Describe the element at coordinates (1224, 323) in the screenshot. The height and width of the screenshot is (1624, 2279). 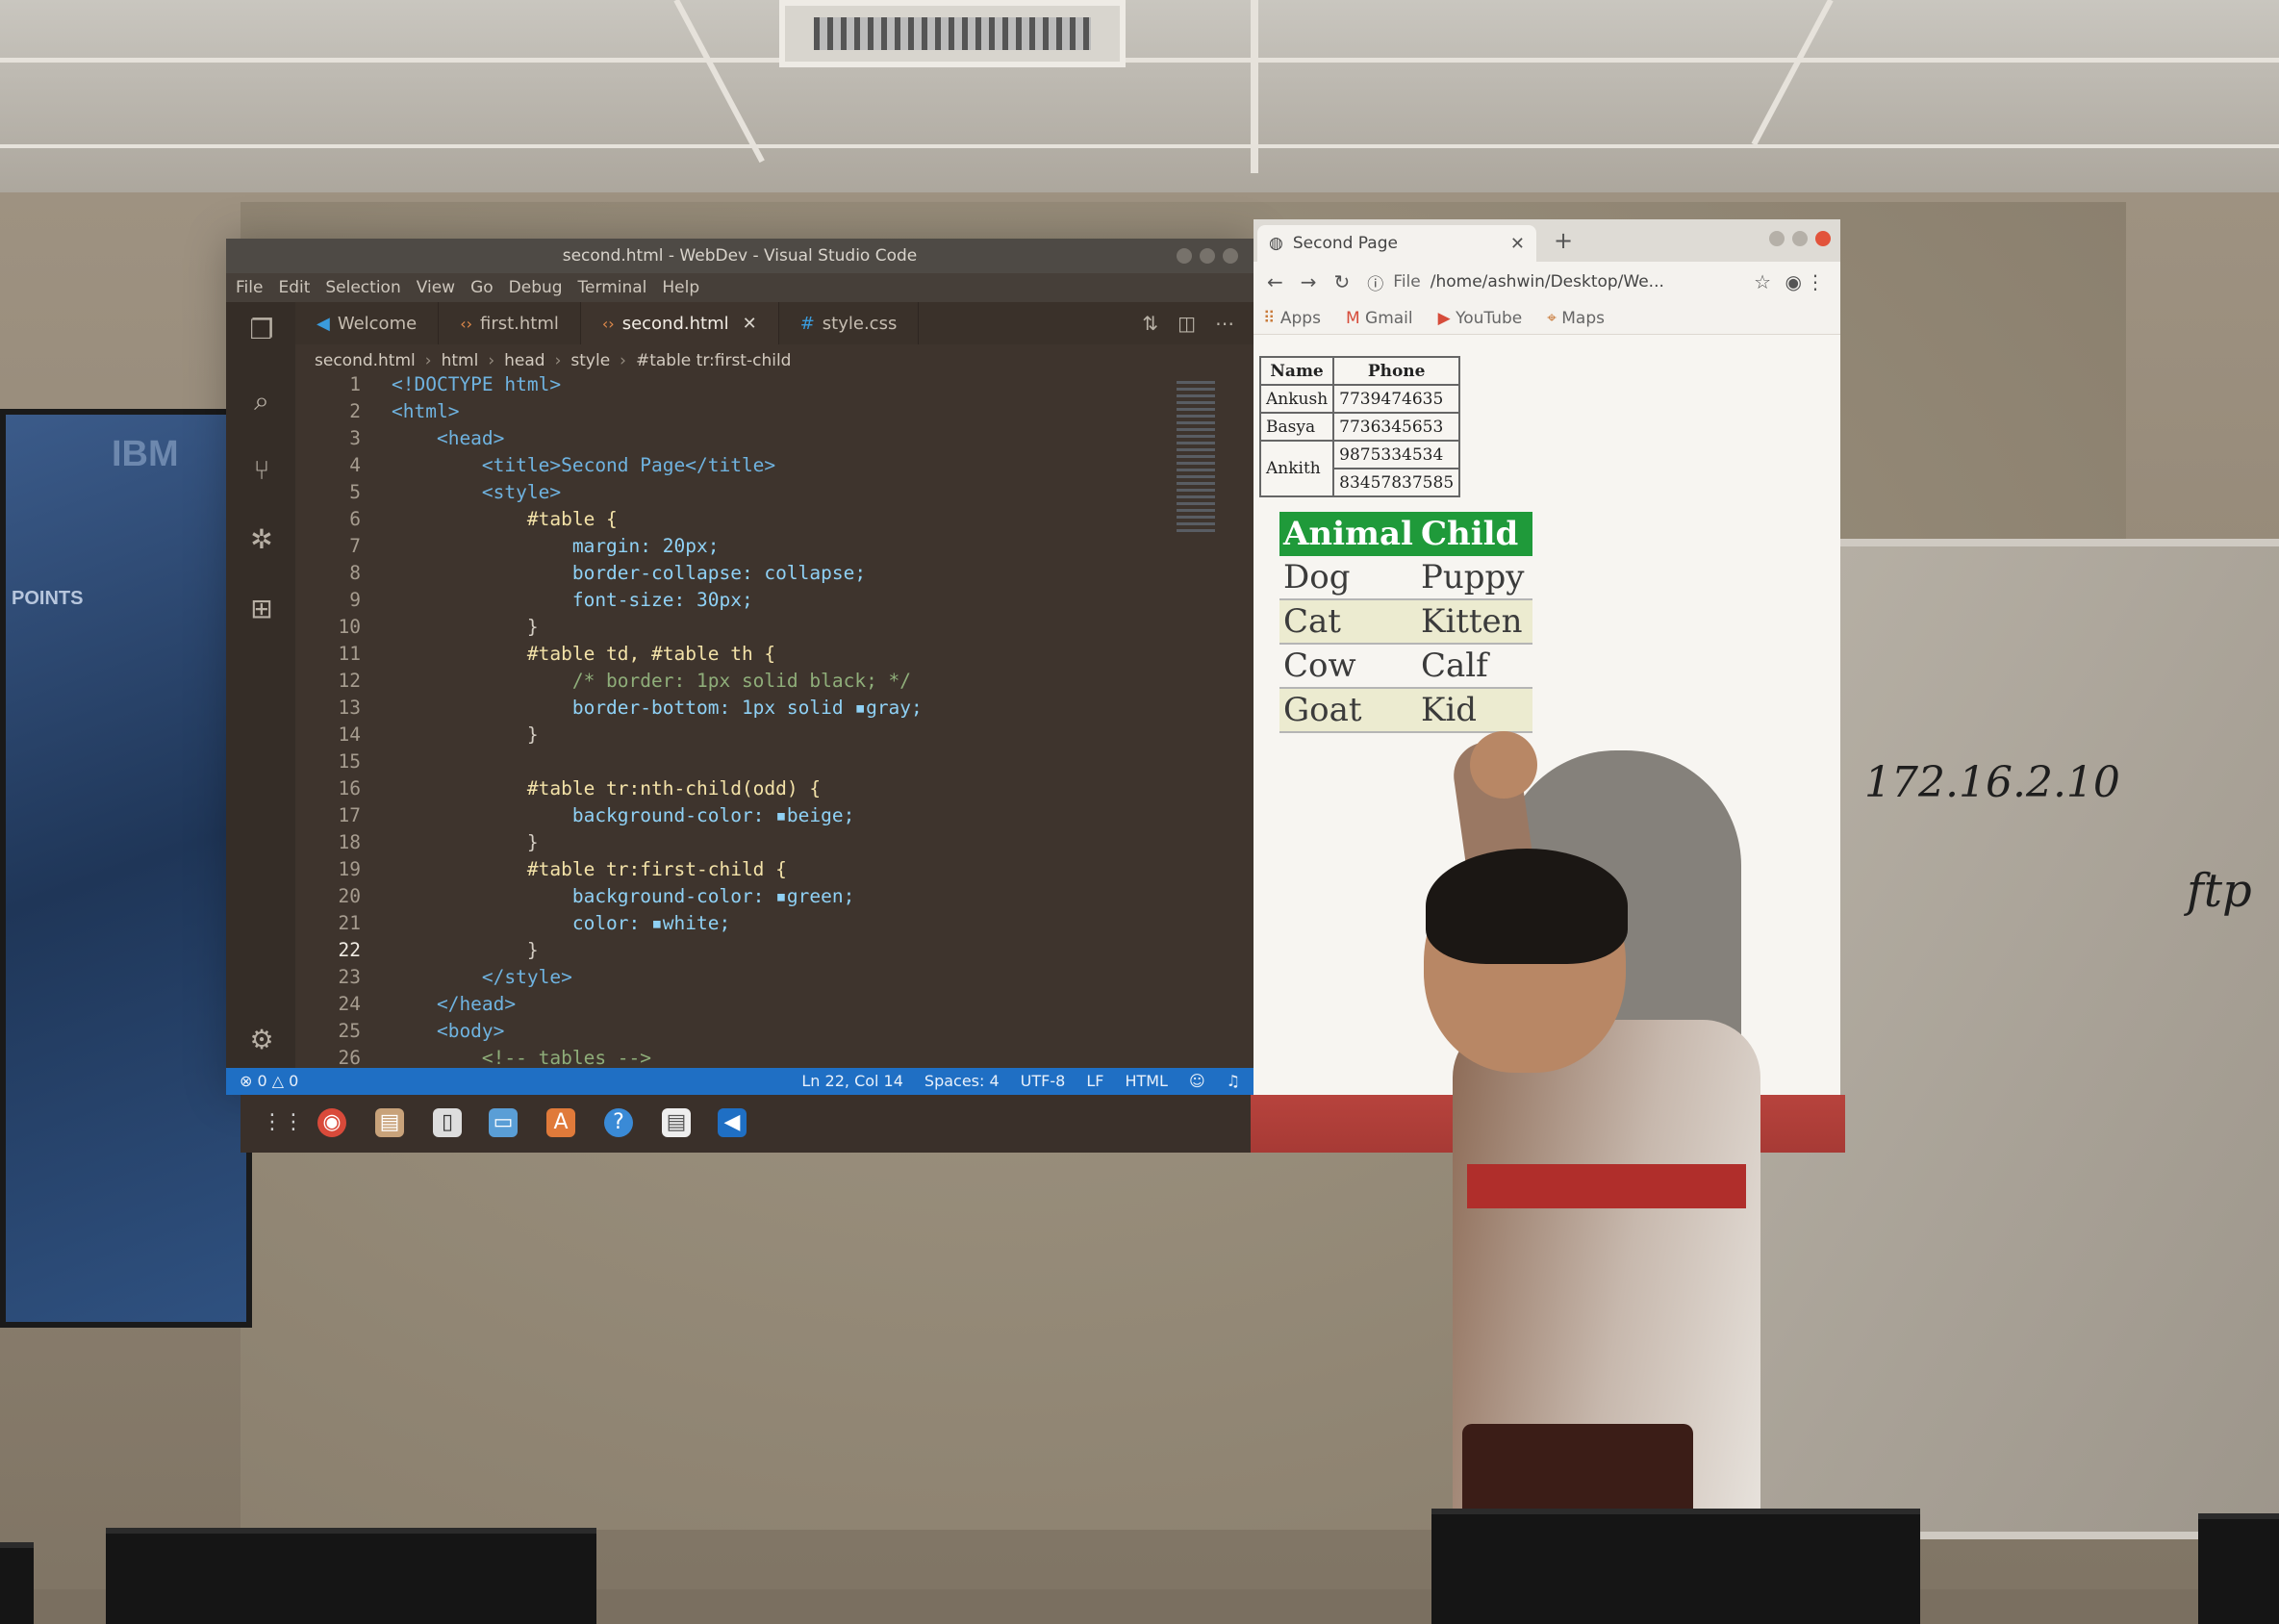
I see `more-actions-icon: ⋯` at that location.